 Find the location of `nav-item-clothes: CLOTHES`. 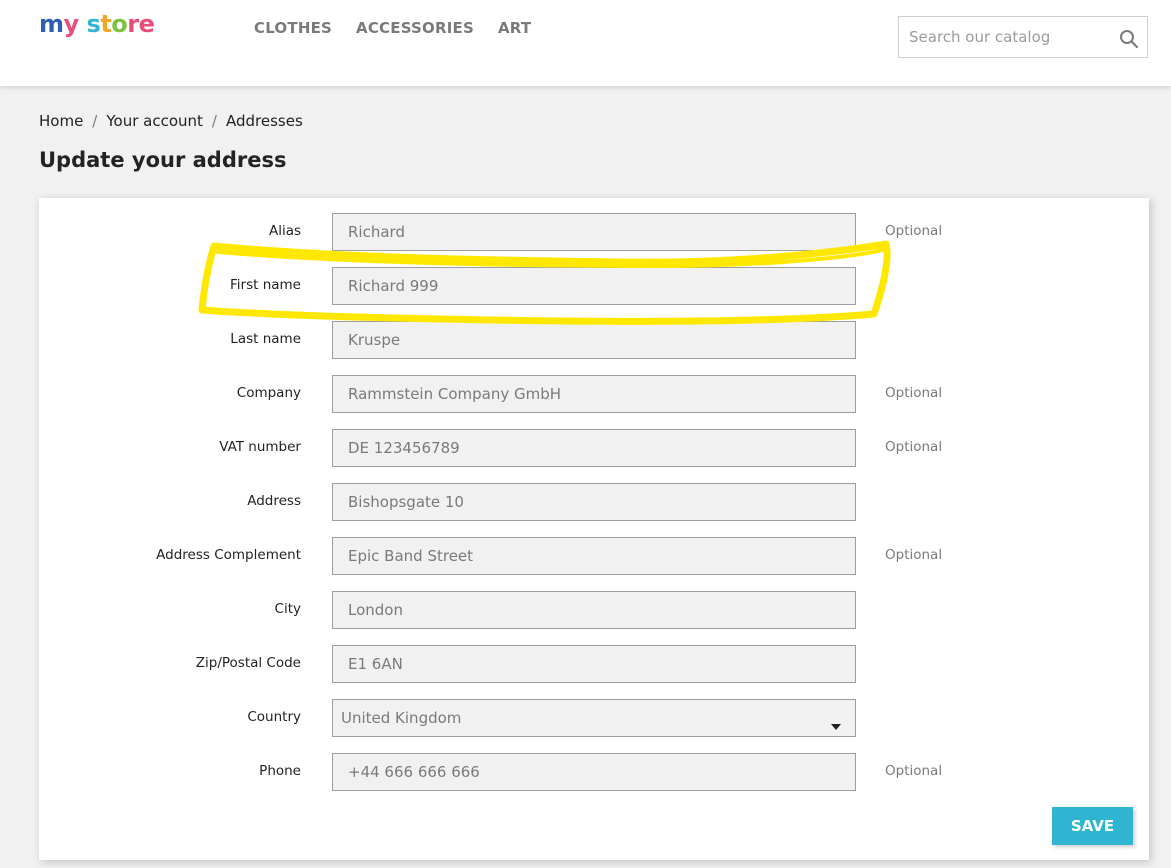

nav-item-clothes: CLOTHES is located at coordinates (293, 28).